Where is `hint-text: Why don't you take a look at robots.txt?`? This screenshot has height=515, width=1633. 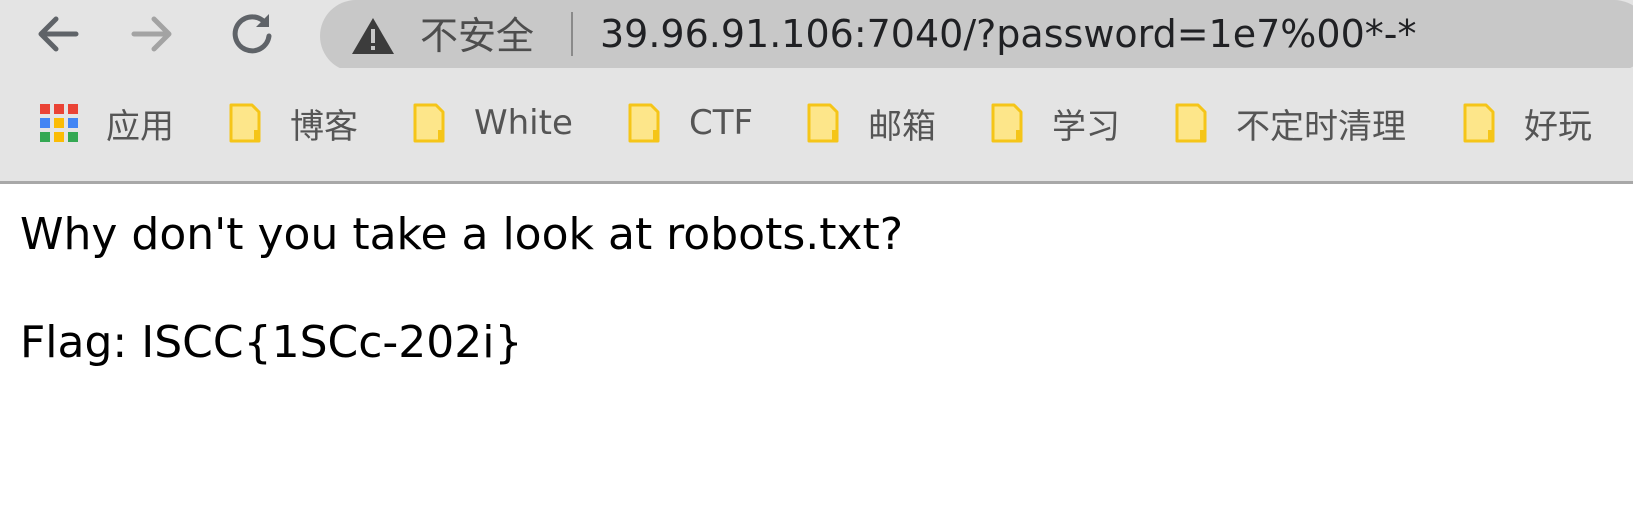
hint-text: Why don't you take a look at robots.txt? is located at coordinates (462, 234).